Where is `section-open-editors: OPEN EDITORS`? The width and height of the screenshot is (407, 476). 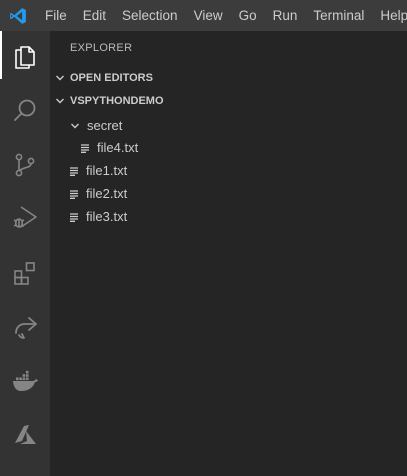 section-open-editors: OPEN EDITORS is located at coordinates (228, 78).